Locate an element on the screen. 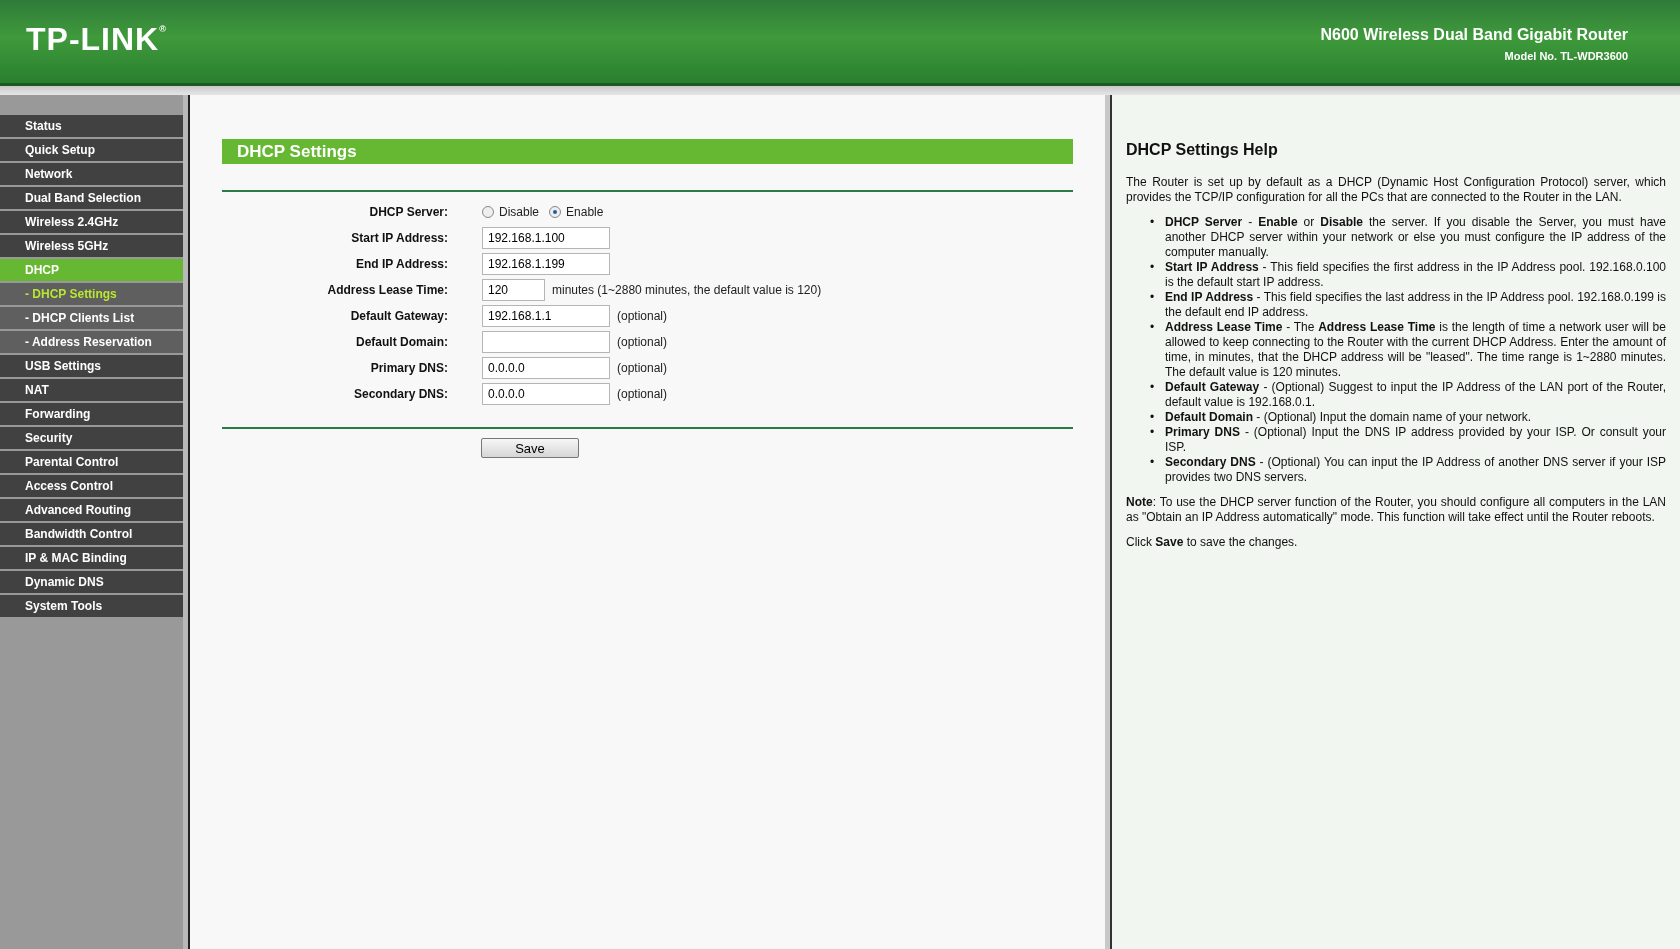 This screenshot has height=949, width=1680. sidebar-item: Status is located at coordinates (91, 126).